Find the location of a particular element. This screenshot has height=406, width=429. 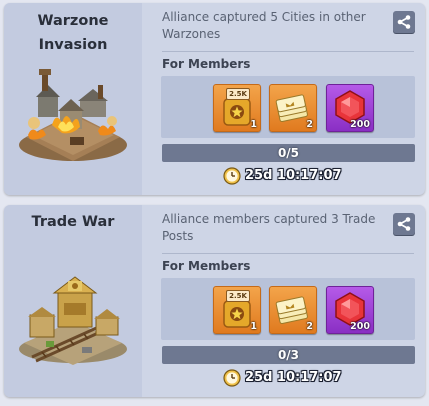

progress-bar: 0/5 is located at coordinates (288, 153).